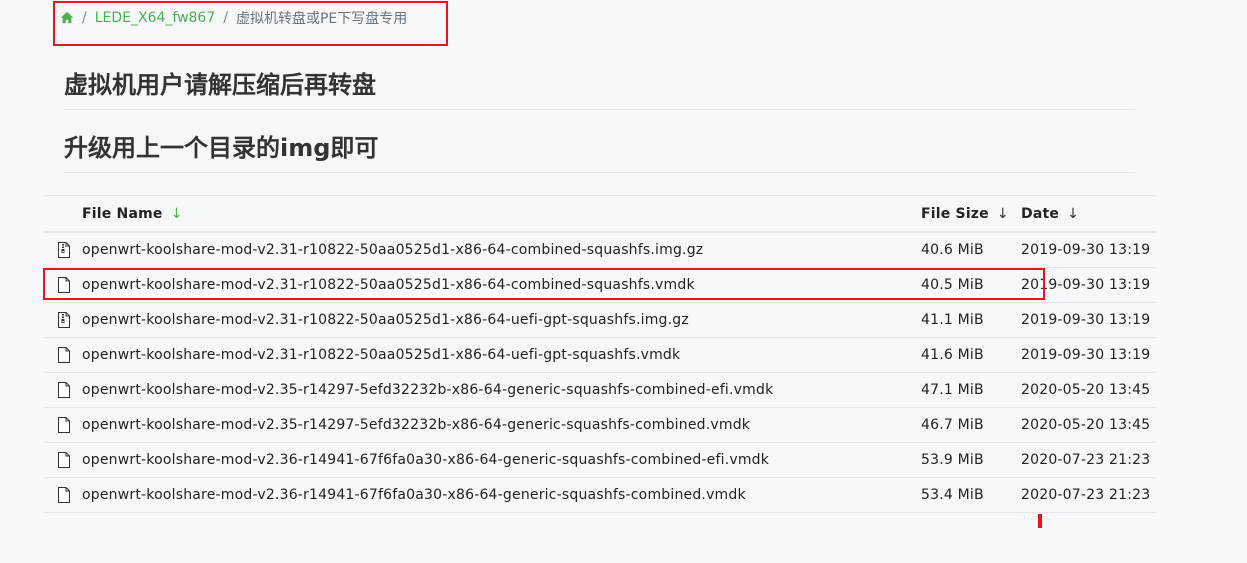 The width and height of the screenshot is (1247, 563). Describe the element at coordinates (233, 18) in the screenshot. I see `breadcrumb: / LEDE_X64_fw867 / 虚拟机转盘或PE下写盘专用` at that location.